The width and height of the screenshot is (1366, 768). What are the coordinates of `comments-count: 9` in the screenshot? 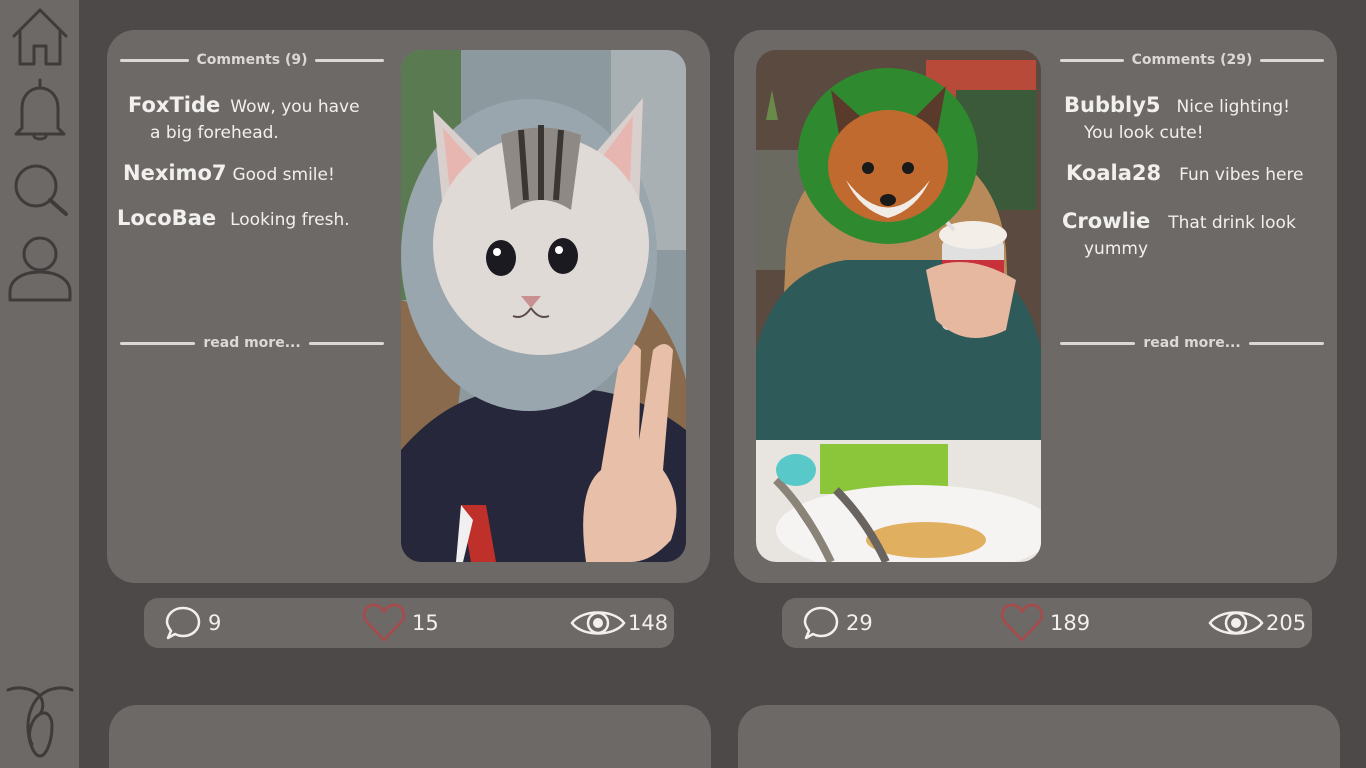 It's located at (215, 623).